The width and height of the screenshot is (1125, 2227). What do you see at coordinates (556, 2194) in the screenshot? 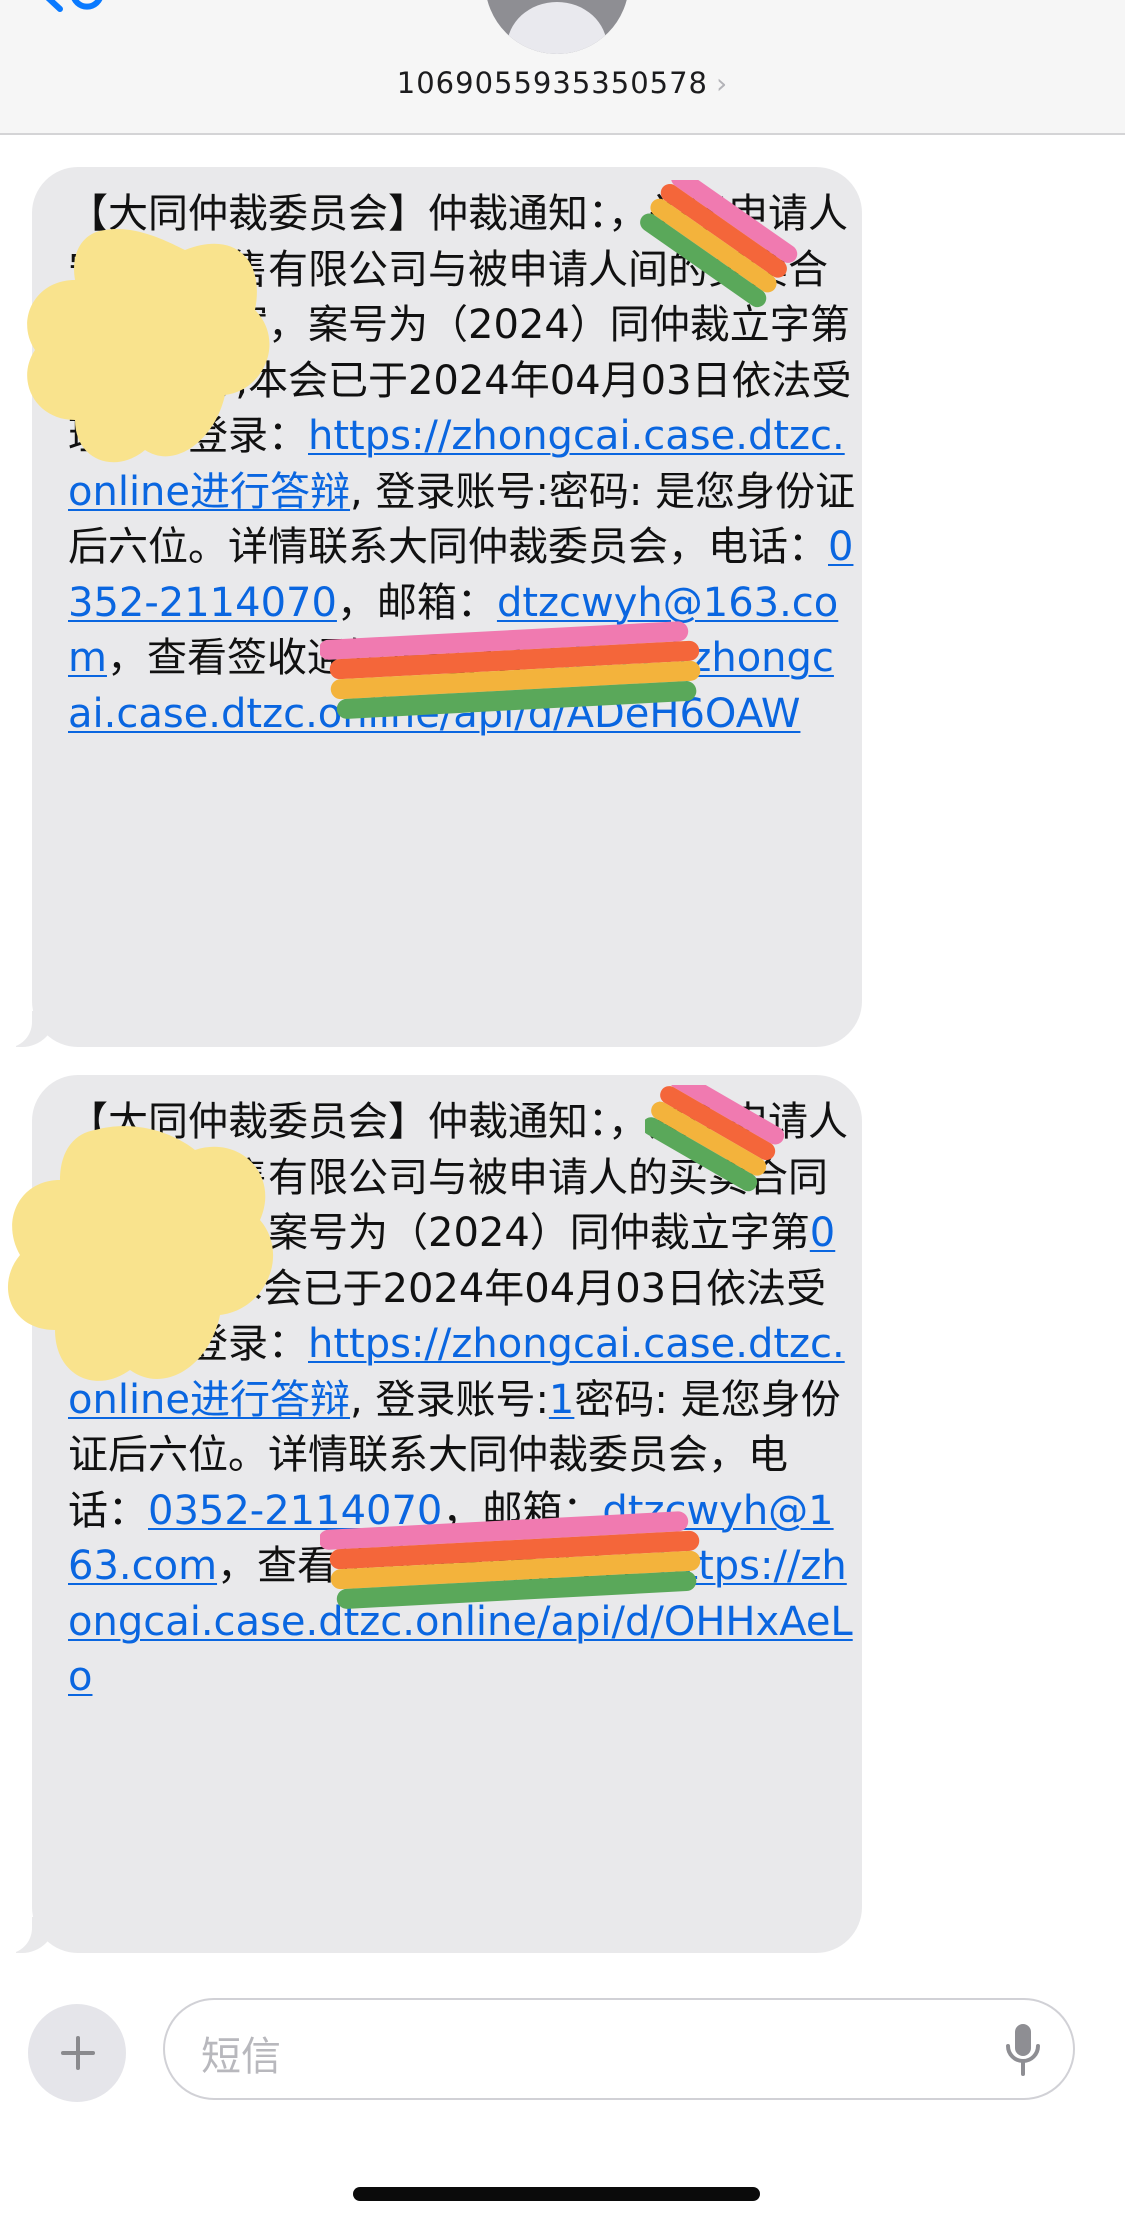
I see `home-indicator` at bounding box center [556, 2194].